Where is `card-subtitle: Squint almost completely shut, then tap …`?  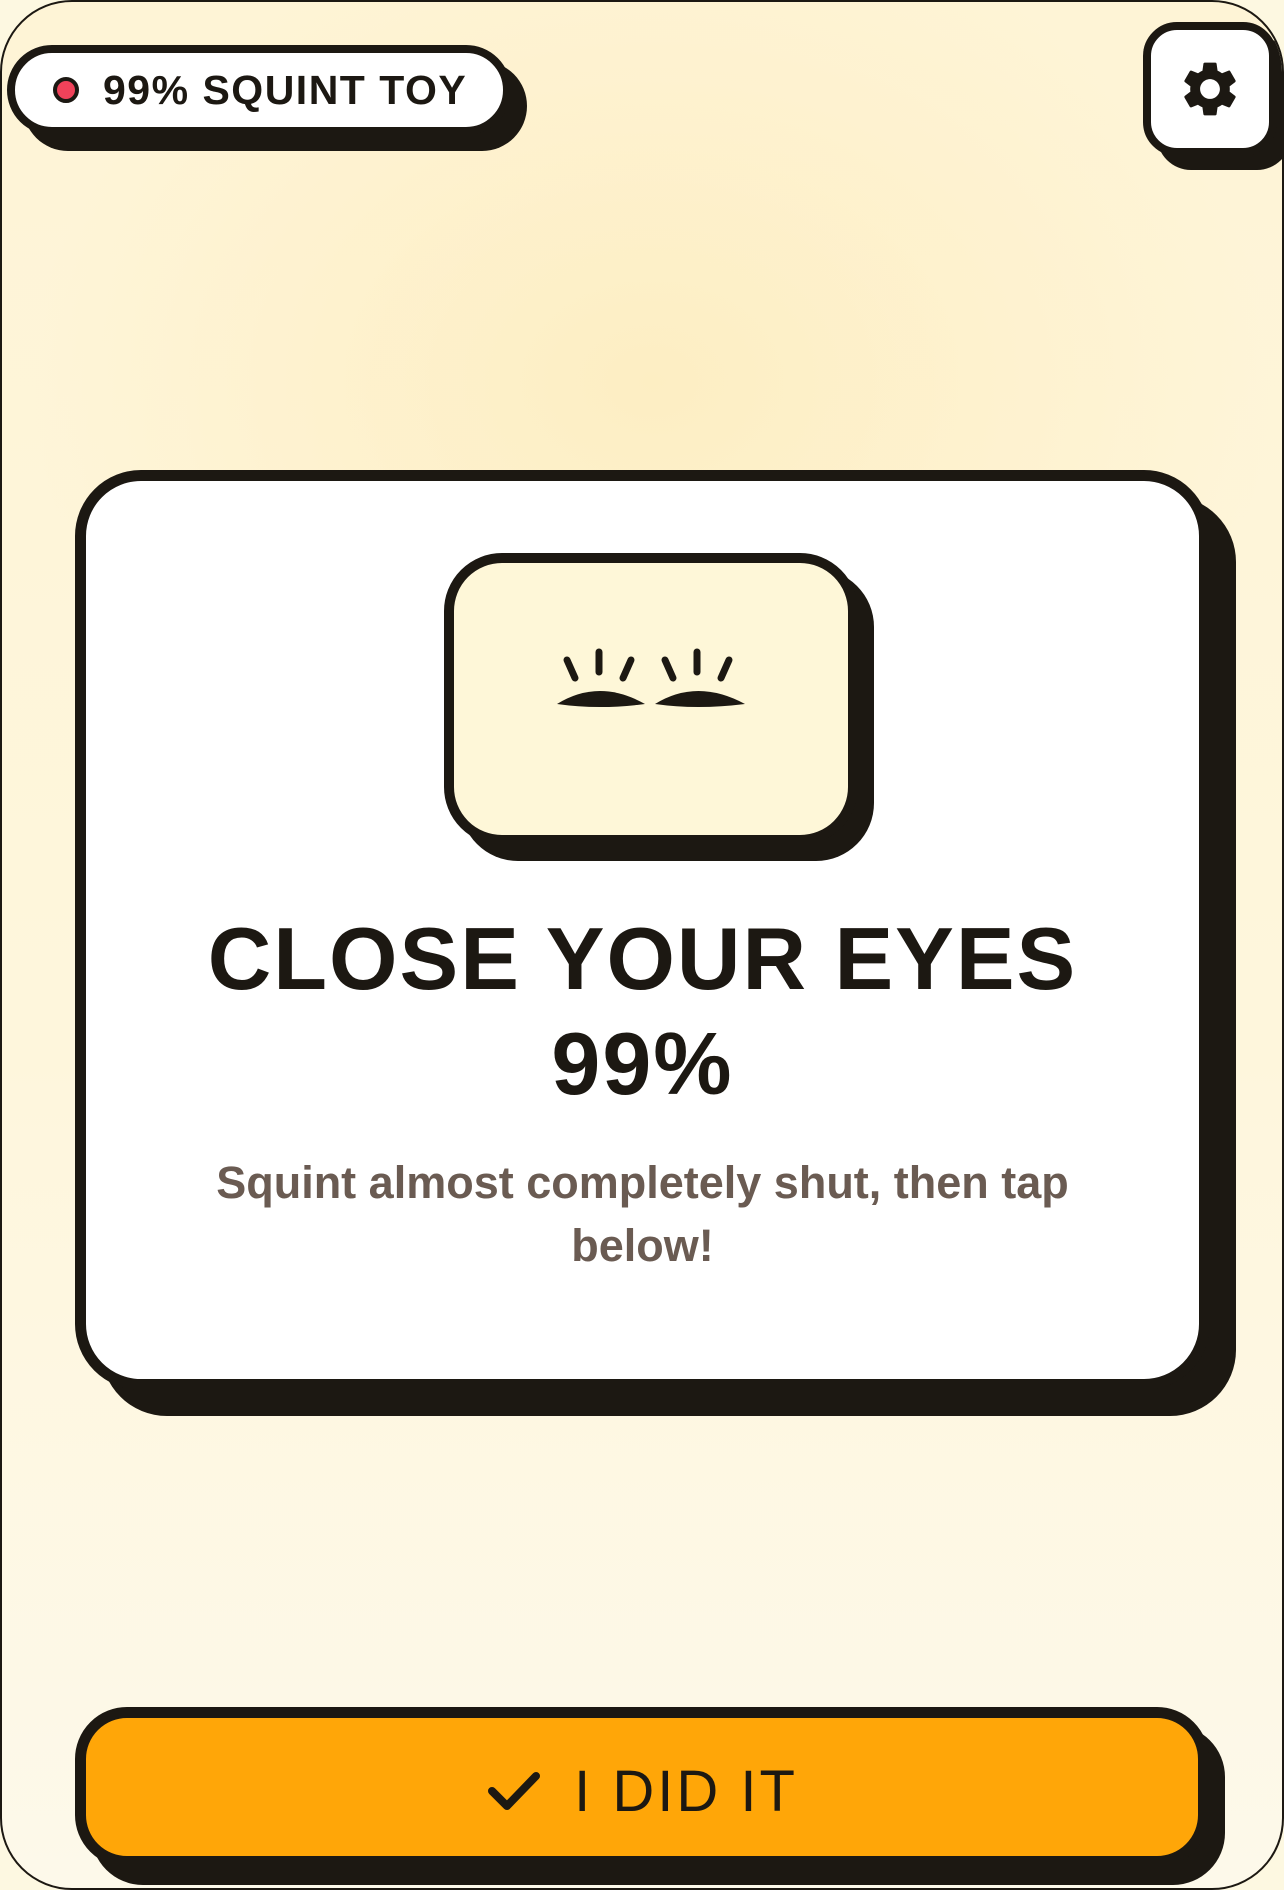
card-subtitle: Squint almost completely shut, then tap … is located at coordinates (642, 1214).